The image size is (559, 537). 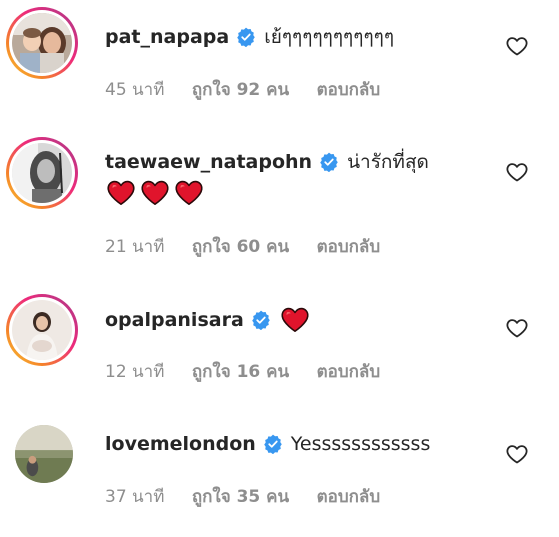 I want to click on emoji-row, so click(x=155, y=193).